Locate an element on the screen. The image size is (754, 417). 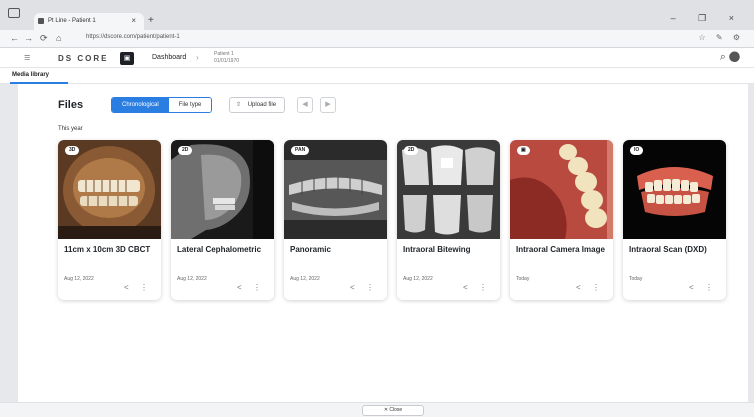
chronological-button: Chronological is located at coordinates (140, 105).